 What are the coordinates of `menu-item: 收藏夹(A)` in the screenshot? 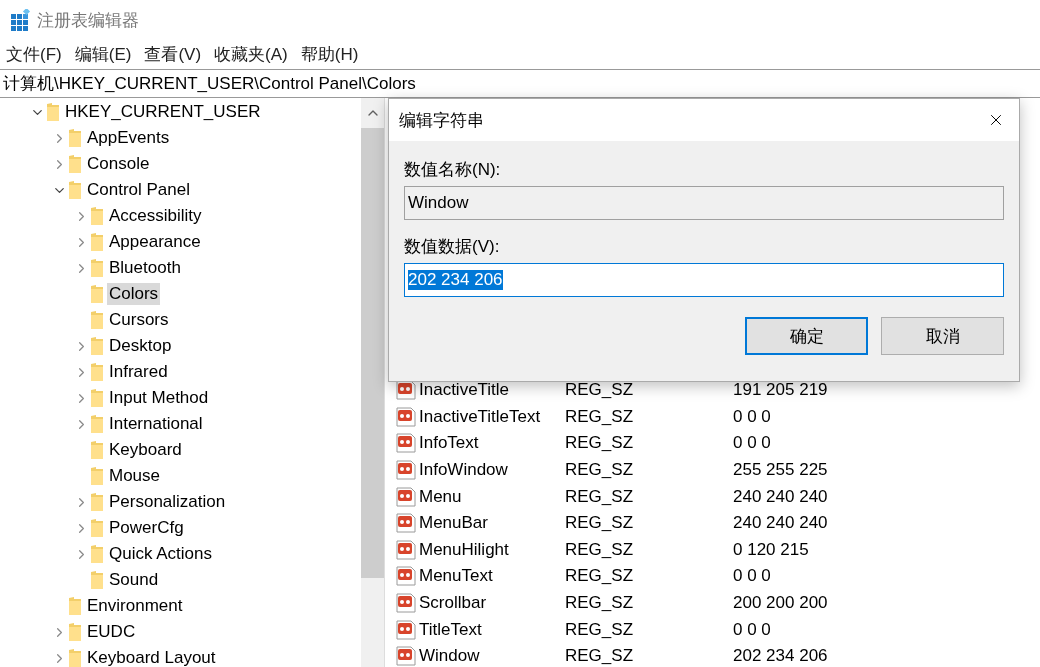 It's located at (251, 54).